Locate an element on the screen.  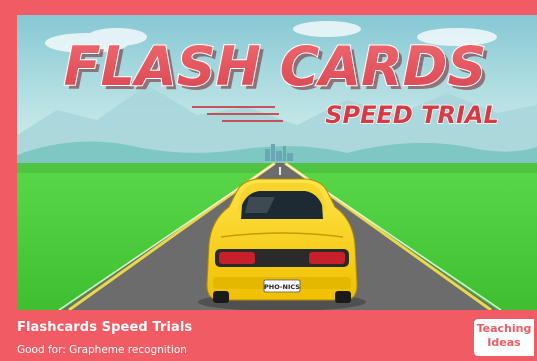
license-plate-text: PHO-NICS is located at coordinates (282, 287).